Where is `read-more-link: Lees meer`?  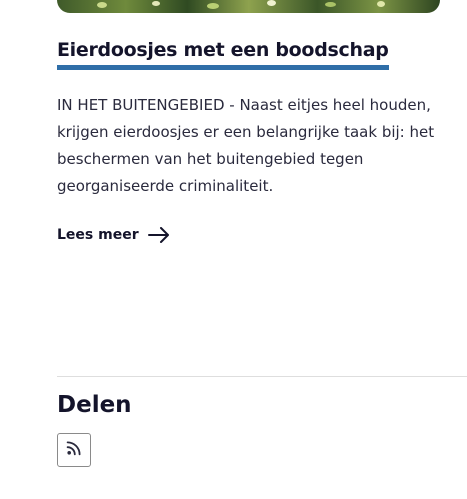 read-more-link: Lees meer is located at coordinates (114, 235).